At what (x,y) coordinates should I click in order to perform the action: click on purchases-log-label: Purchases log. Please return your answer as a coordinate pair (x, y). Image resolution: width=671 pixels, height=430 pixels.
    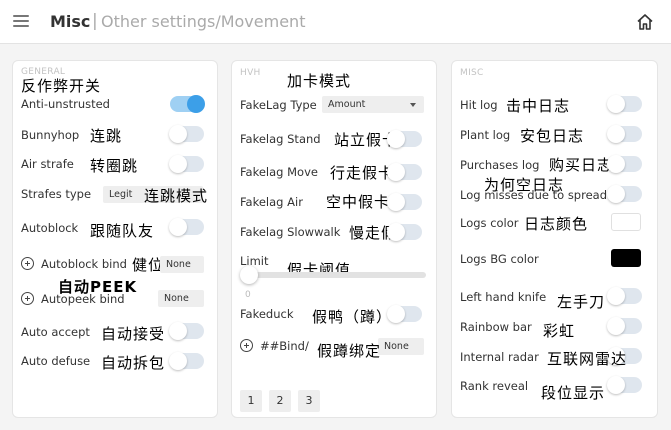
    Looking at the image, I should click on (500, 165).